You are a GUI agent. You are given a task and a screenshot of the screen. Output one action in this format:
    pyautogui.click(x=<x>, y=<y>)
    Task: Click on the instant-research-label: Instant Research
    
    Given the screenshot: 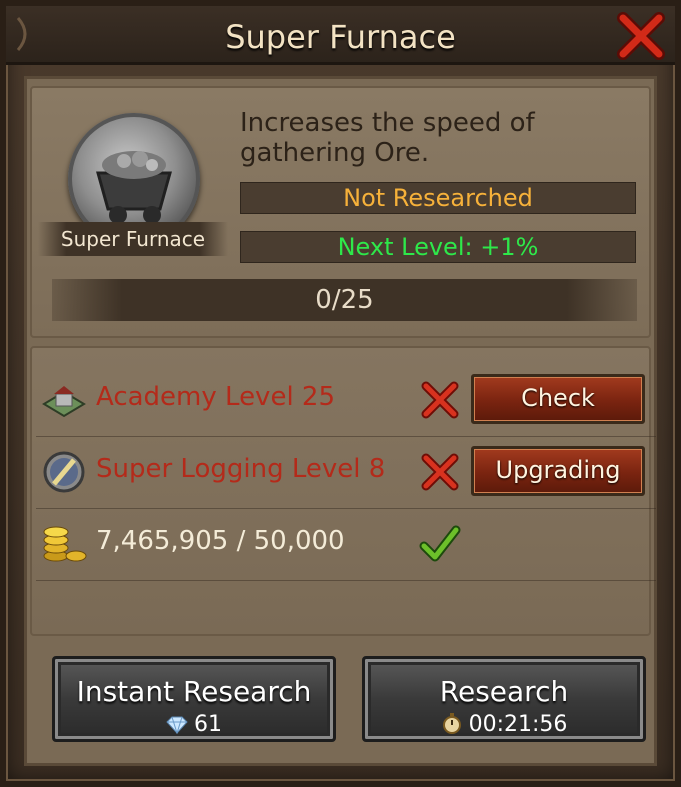 What is the action you would take?
    pyautogui.click(x=194, y=691)
    